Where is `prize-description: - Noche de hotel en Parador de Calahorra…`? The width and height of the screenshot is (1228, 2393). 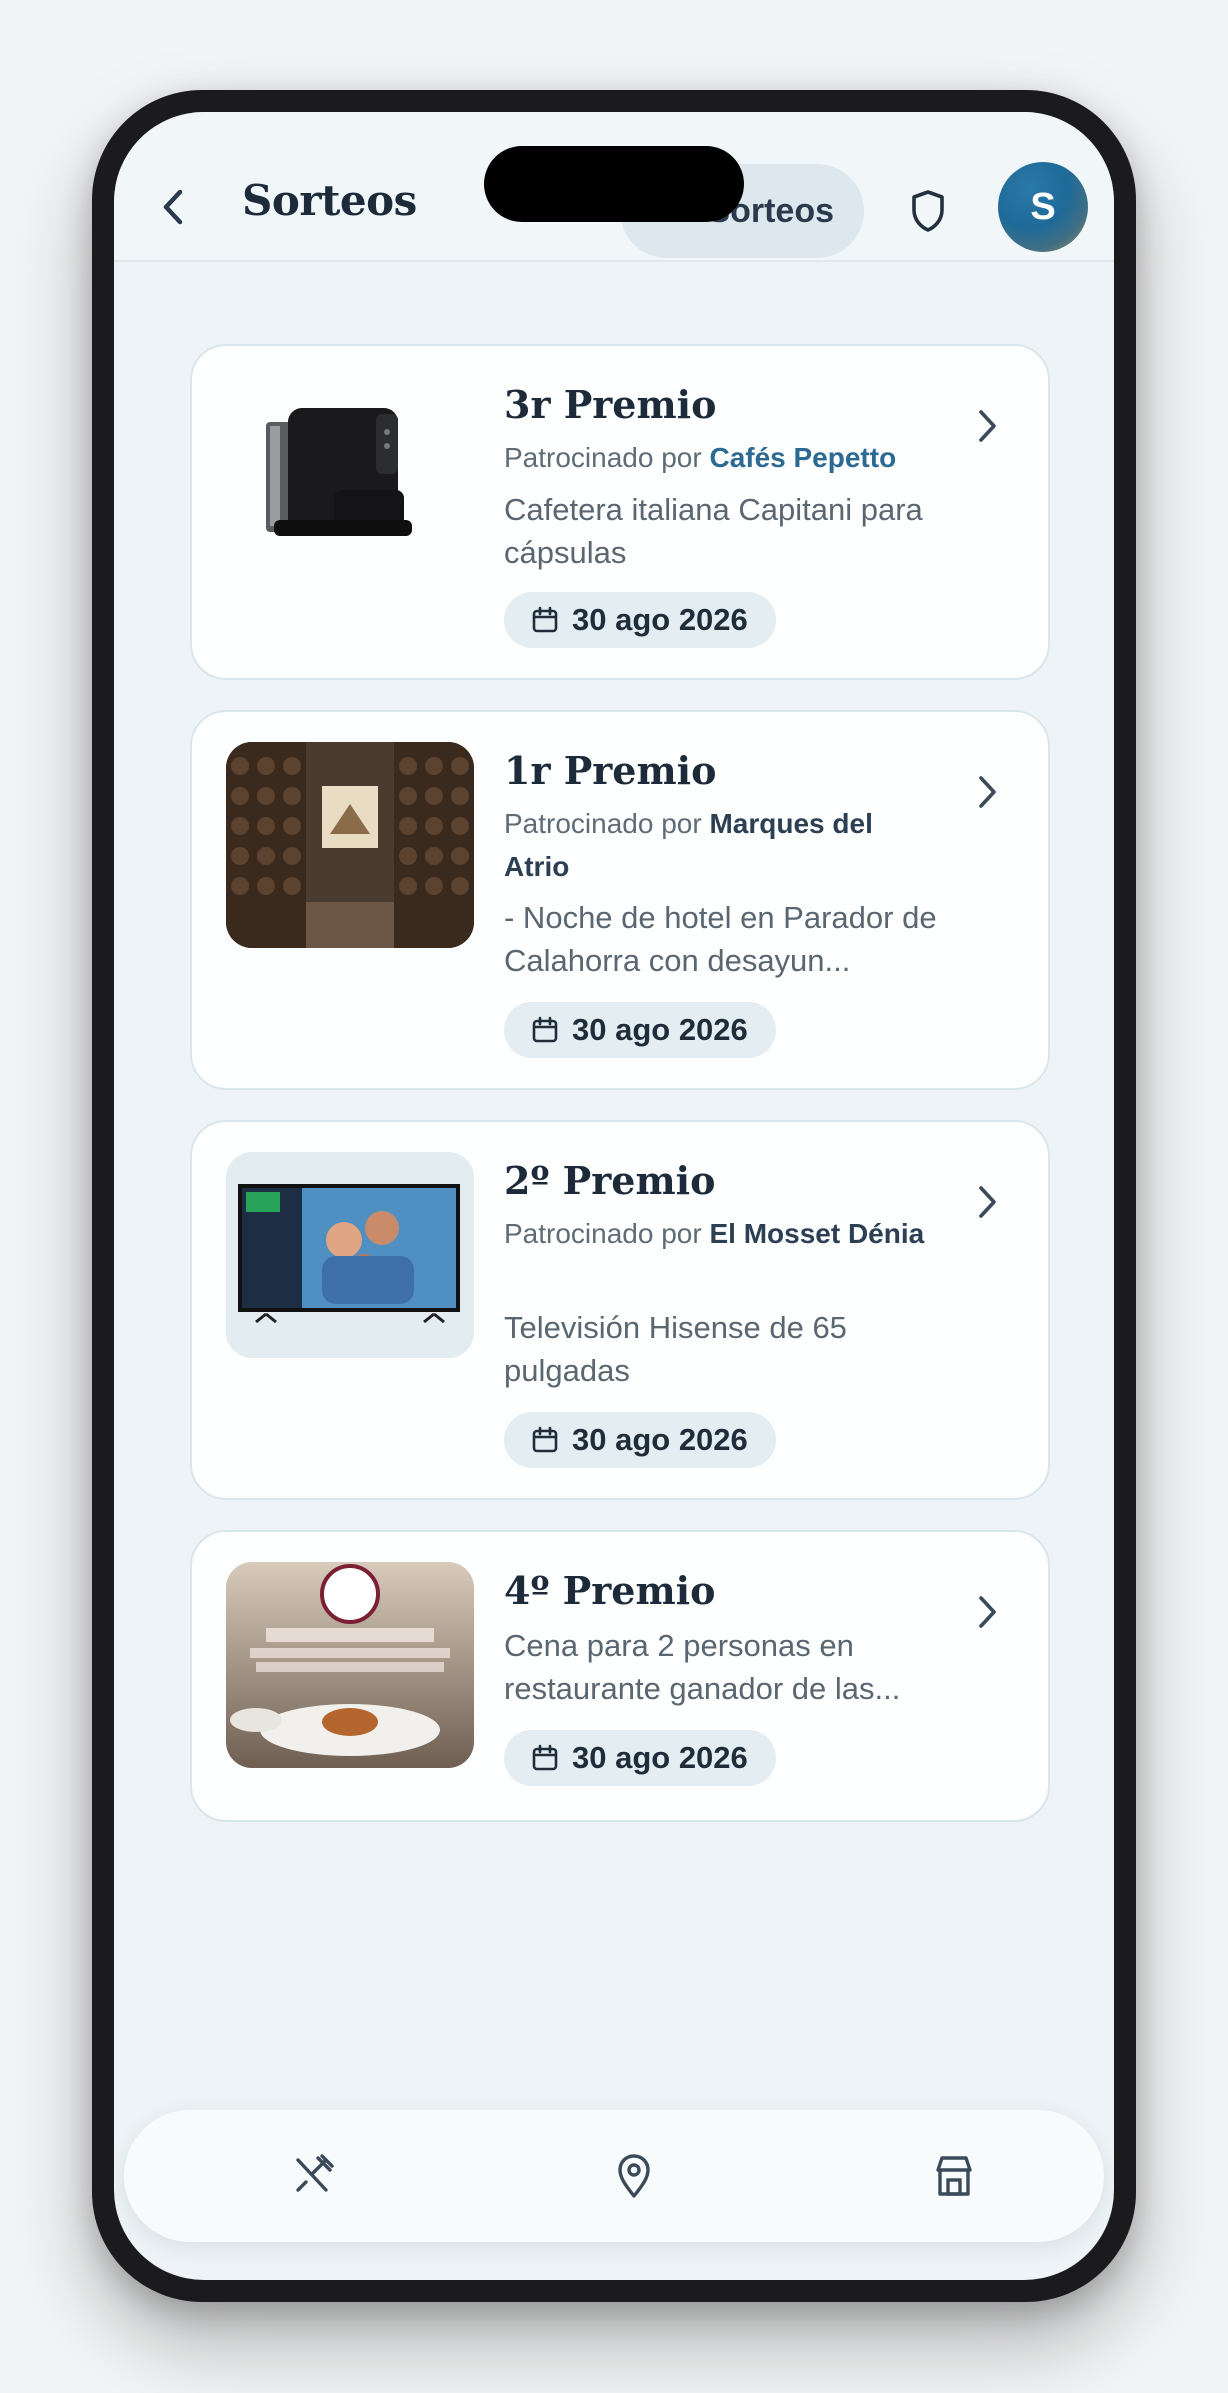 prize-description: - Noche de hotel en Parador de Calahorra… is located at coordinates (720, 939).